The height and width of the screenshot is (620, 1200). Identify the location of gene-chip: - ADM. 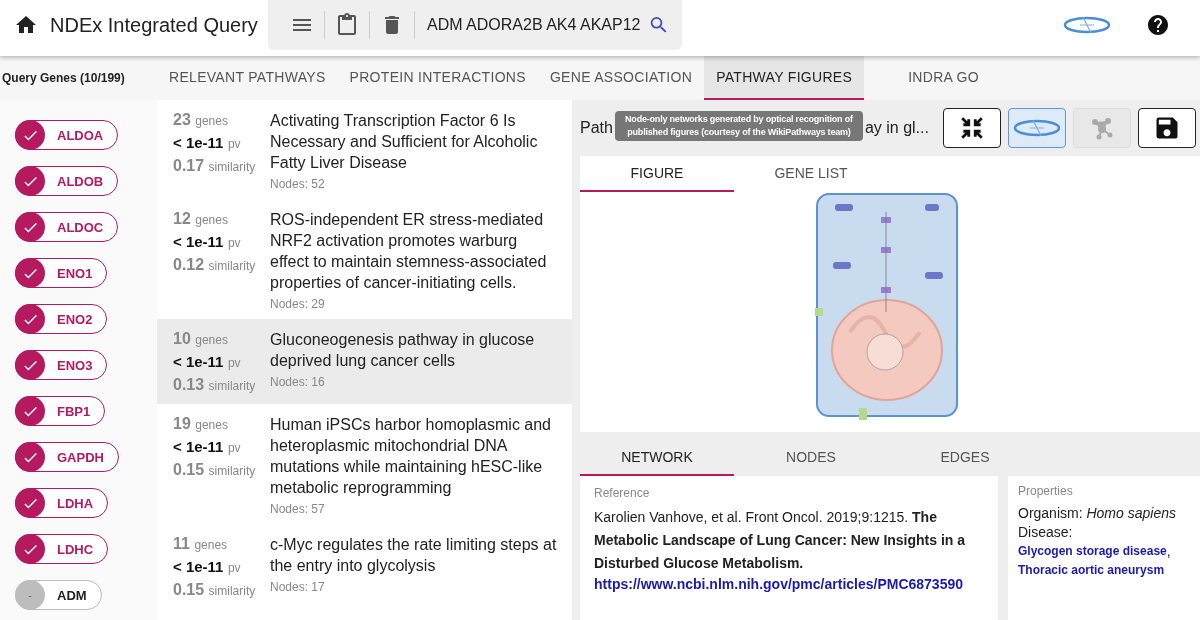
(58, 595).